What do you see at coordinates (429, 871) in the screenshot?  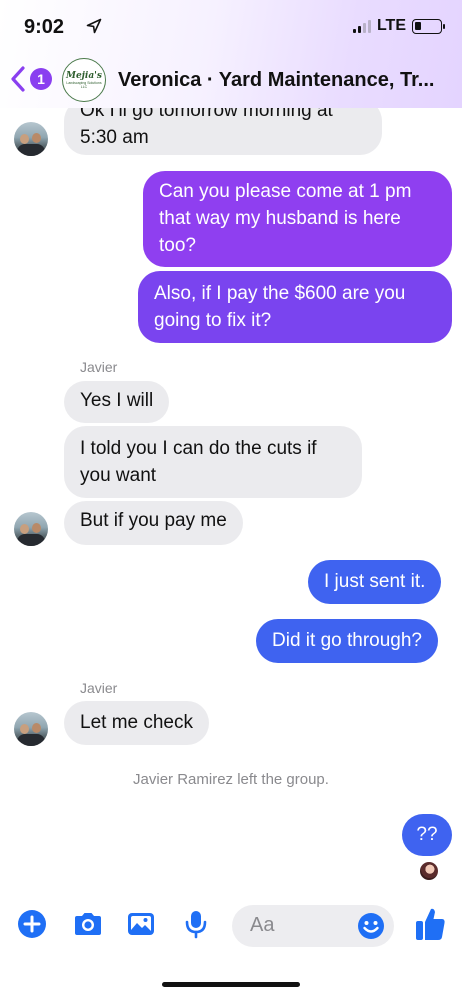 I see `read-receipt-avatar` at bounding box center [429, 871].